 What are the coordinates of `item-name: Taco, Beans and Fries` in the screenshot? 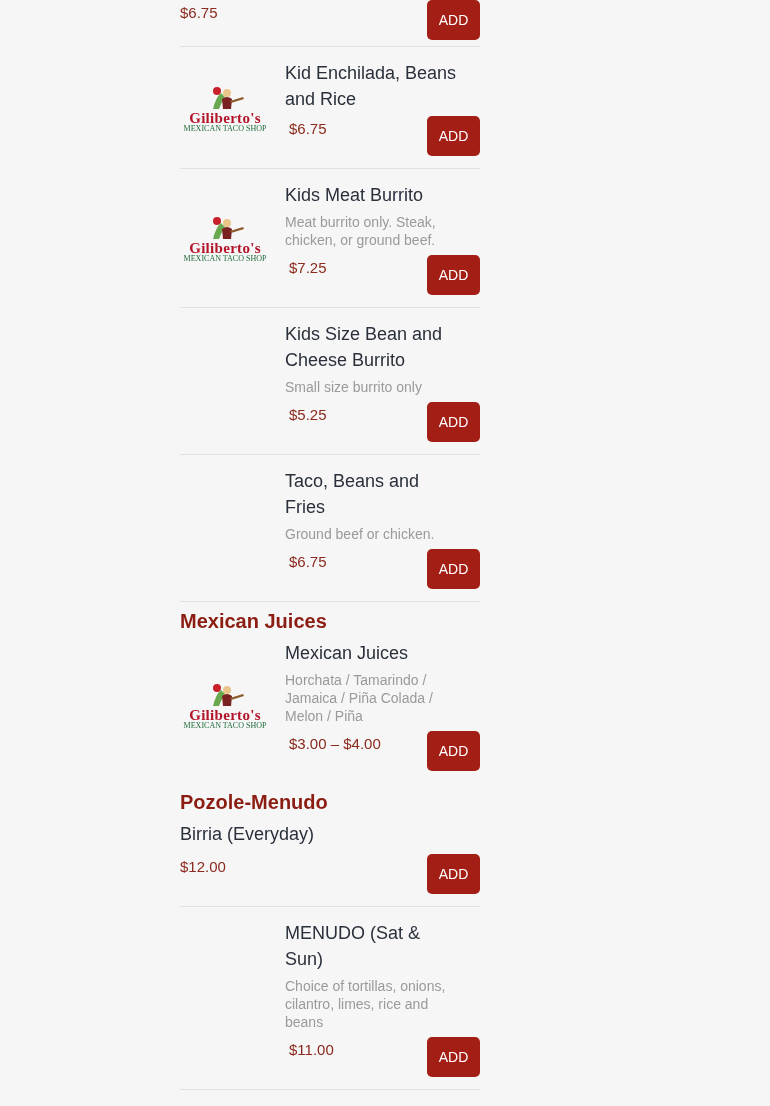 It's located at (353, 494).